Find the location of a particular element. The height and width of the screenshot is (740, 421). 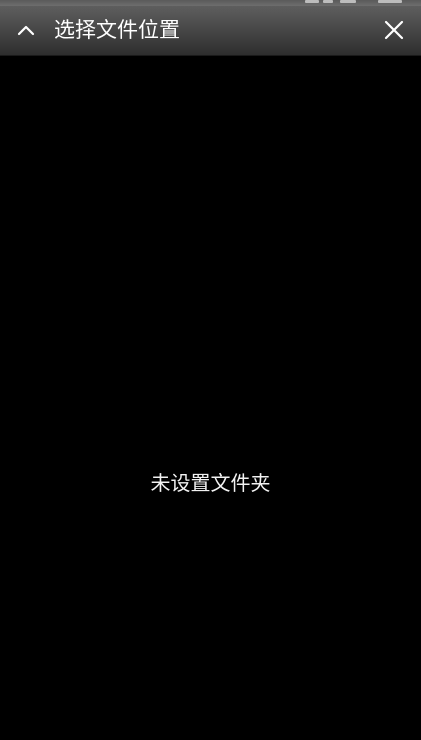

chevron-up-icon is located at coordinates (26, 30).